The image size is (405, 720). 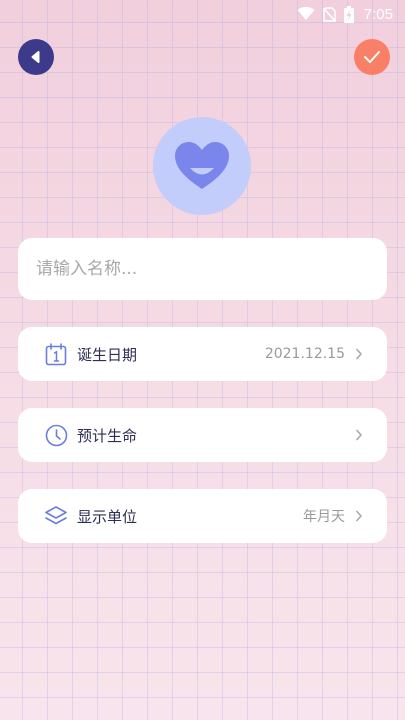 What do you see at coordinates (304, 354) in the screenshot?
I see `birth-date-value: 2021.12.15` at bounding box center [304, 354].